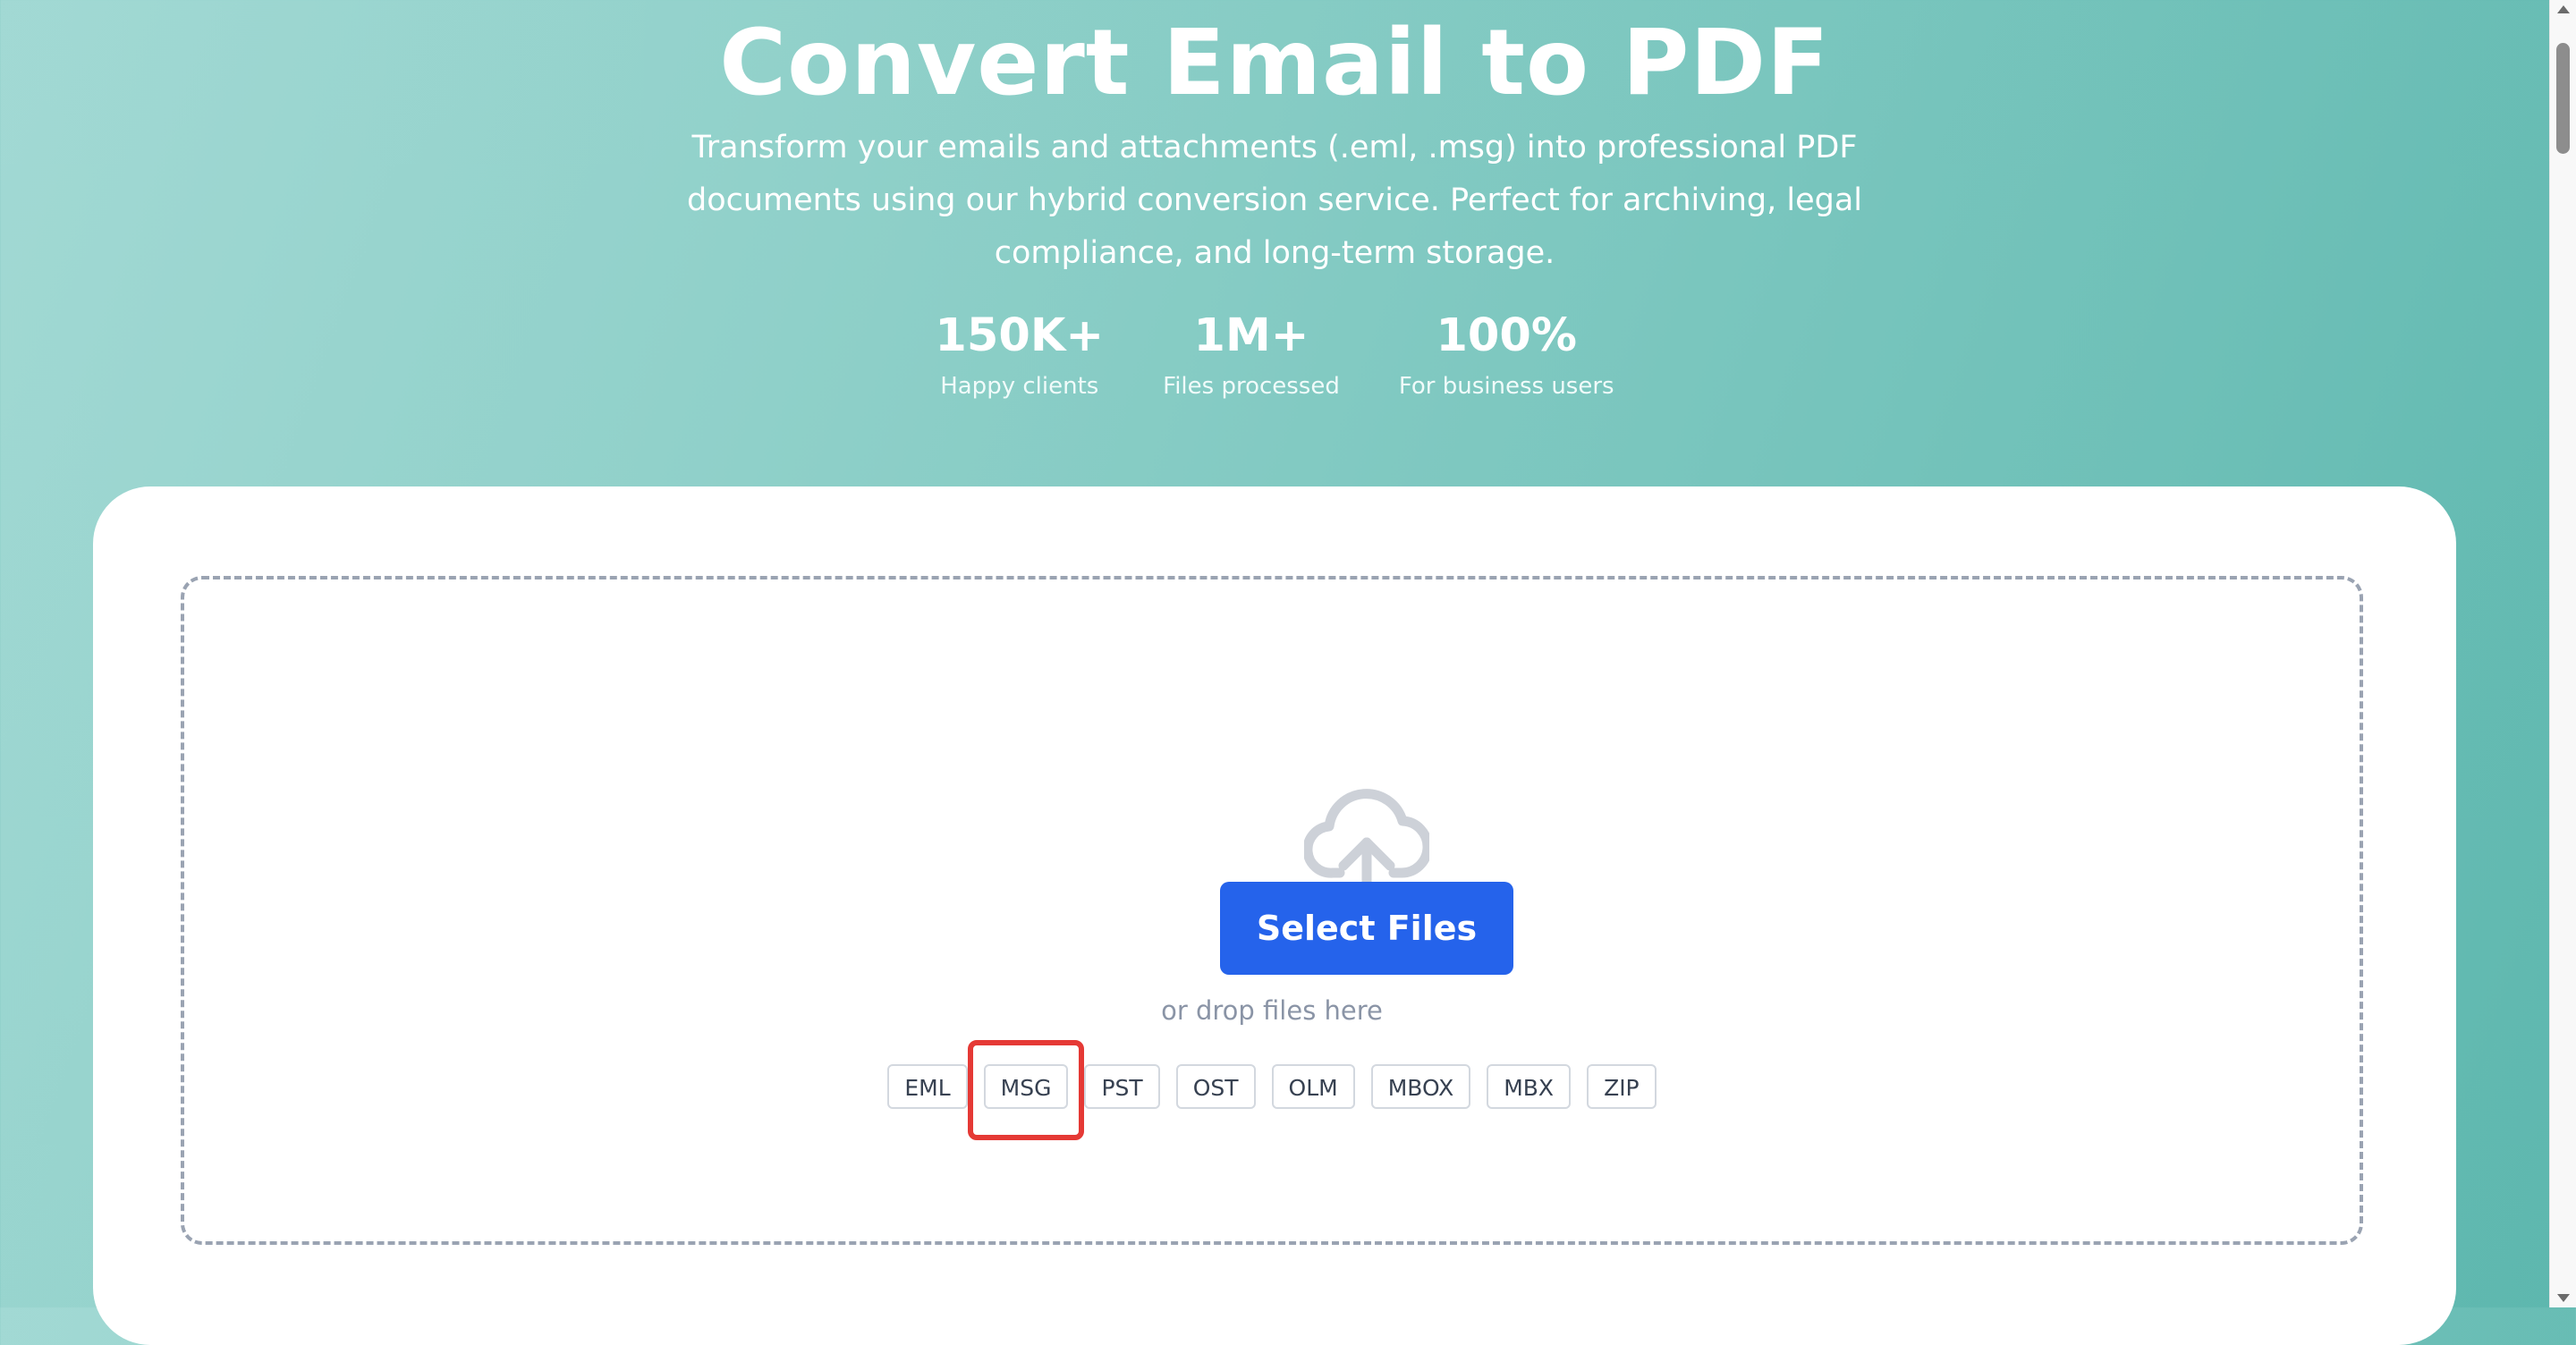 The height and width of the screenshot is (1345, 2576). I want to click on page-title: Convert Email to PDF, so click(1274, 63).